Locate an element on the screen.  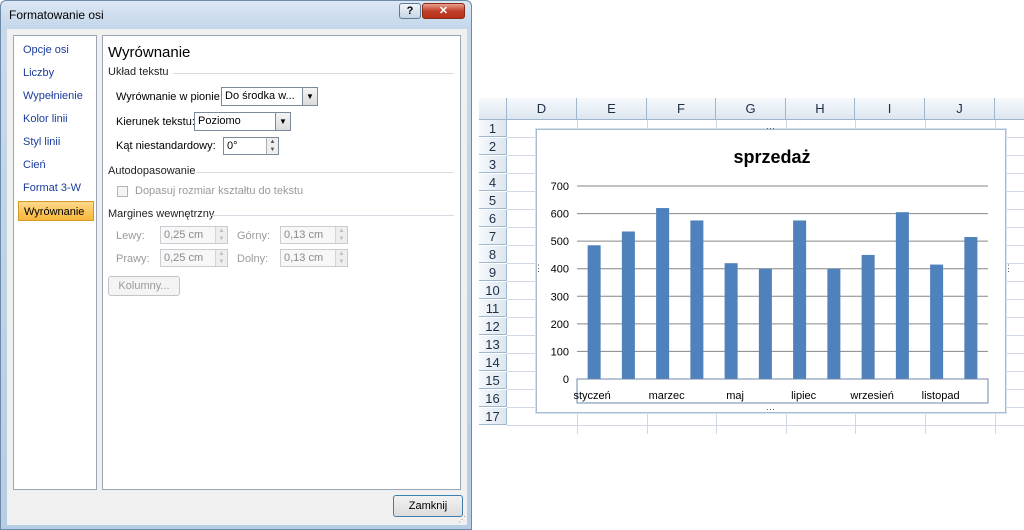
resize-grip-icon: ⋰ is located at coordinates (462, 519).